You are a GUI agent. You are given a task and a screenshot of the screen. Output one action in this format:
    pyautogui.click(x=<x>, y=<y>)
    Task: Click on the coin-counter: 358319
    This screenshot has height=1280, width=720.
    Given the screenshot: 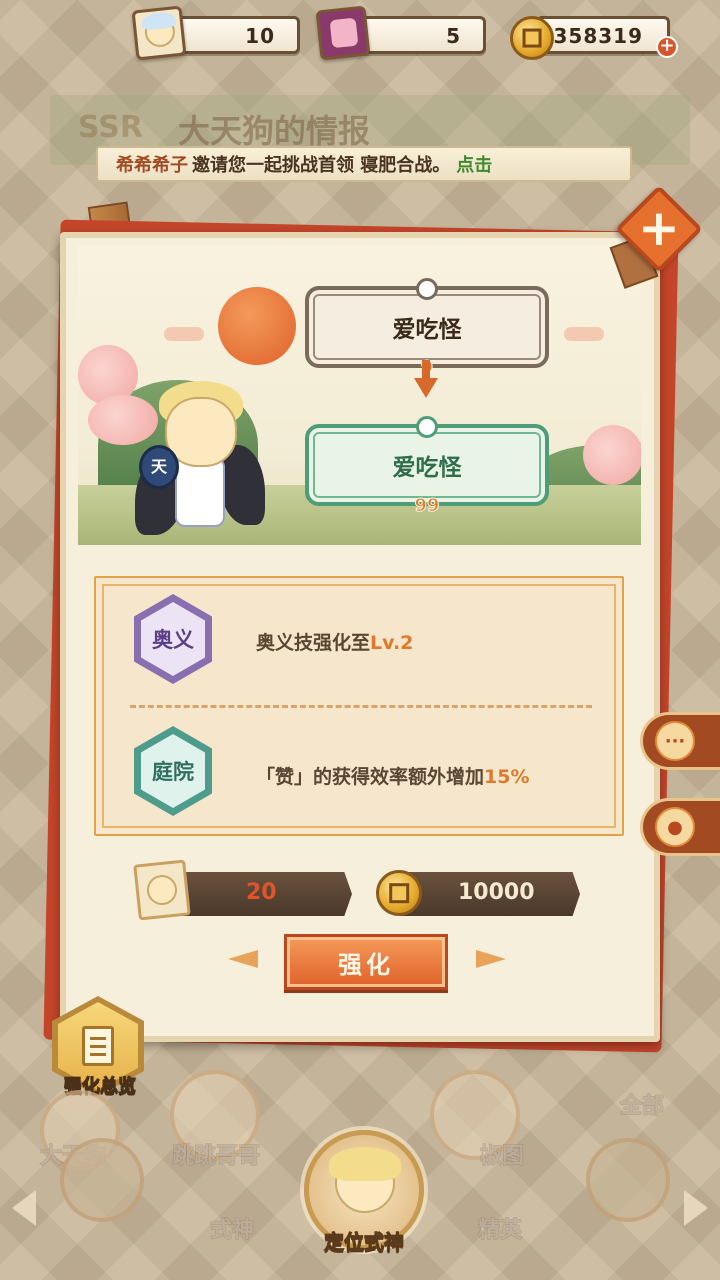 What is the action you would take?
    pyautogui.click(x=603, y=35)
    